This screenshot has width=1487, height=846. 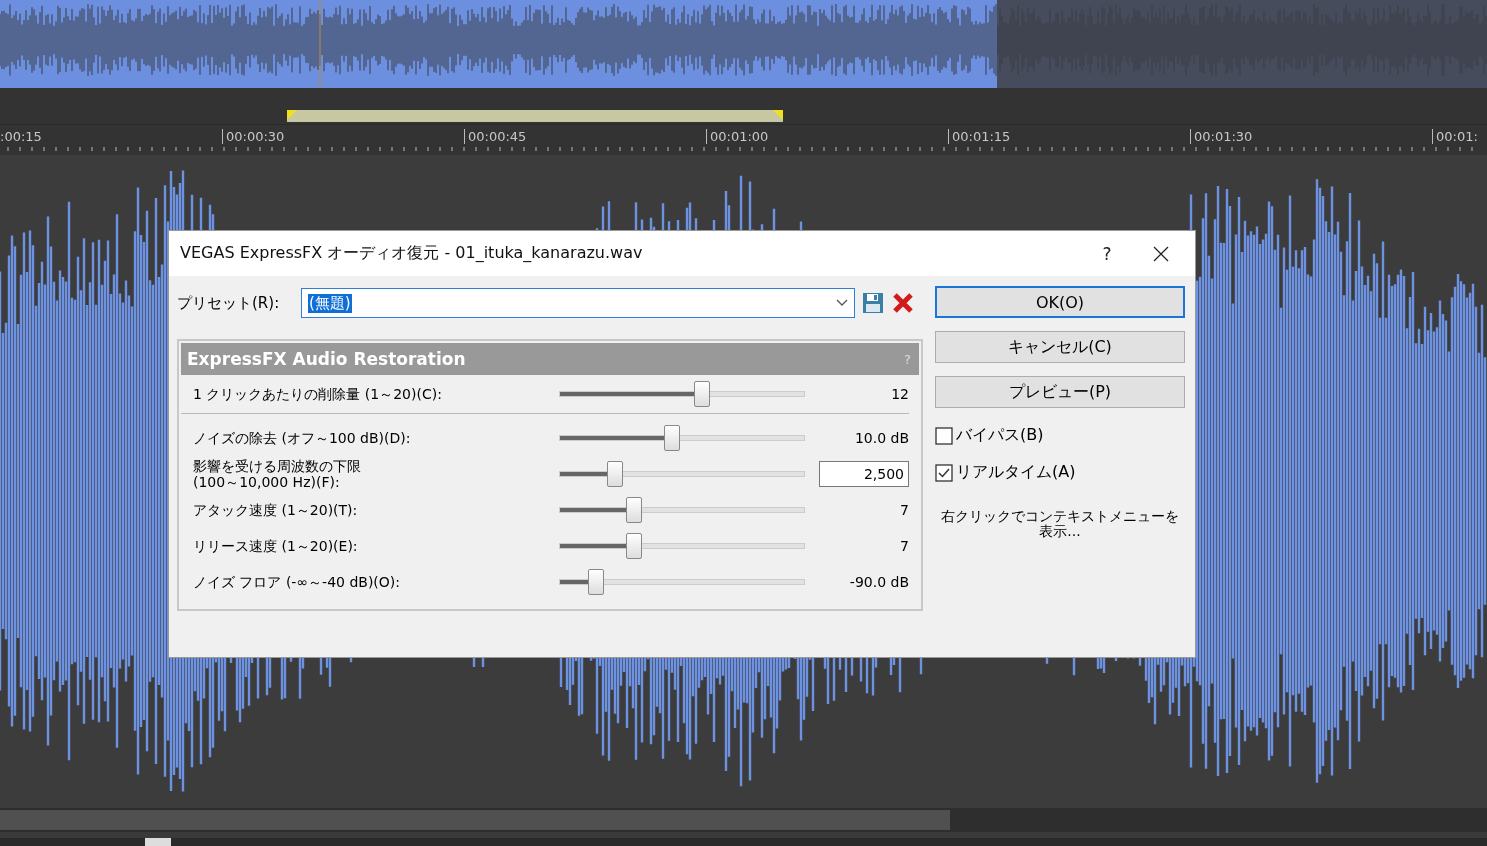 What do you see at coordinates (276, 546) in the screenshot?
I see `parameter-label: リリース速度 (1～20)(E):` at bounding box center [276, 546].